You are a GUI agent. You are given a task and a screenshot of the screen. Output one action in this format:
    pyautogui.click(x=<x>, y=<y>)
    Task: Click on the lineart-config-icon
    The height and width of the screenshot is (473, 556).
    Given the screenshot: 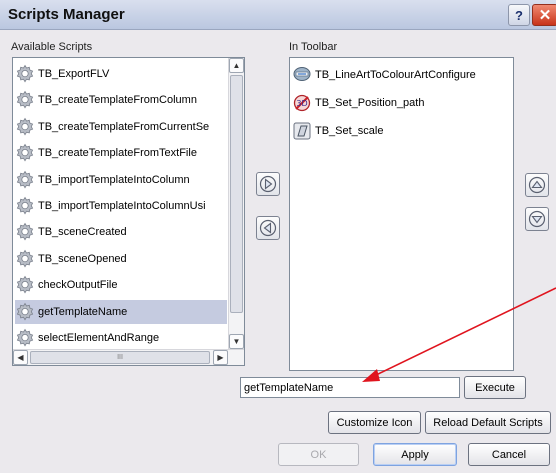 What is the action you would take?
    pyautogui.click(x=302, y=75)
    